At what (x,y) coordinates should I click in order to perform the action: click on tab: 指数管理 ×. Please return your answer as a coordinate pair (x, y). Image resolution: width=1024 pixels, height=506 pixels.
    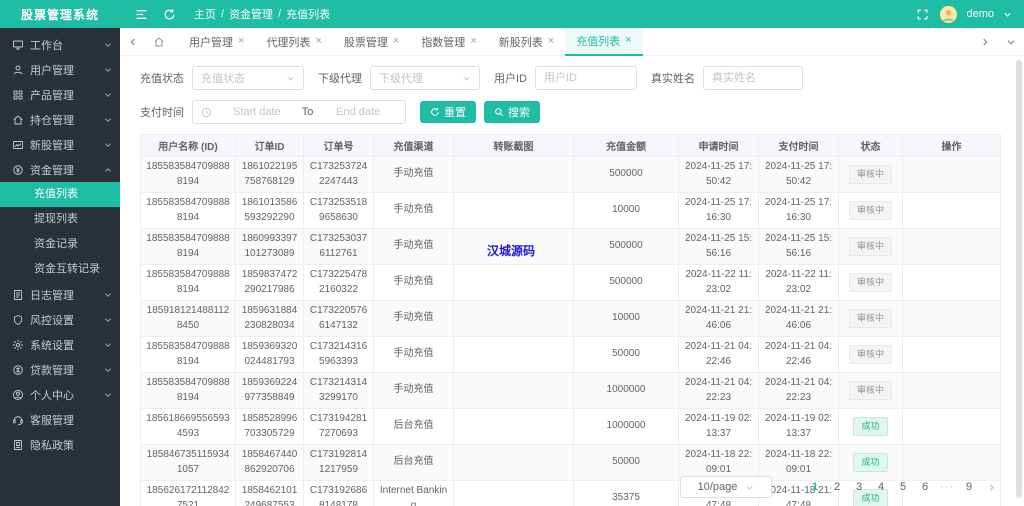
    Looking at the image, I should click on (448, 42).